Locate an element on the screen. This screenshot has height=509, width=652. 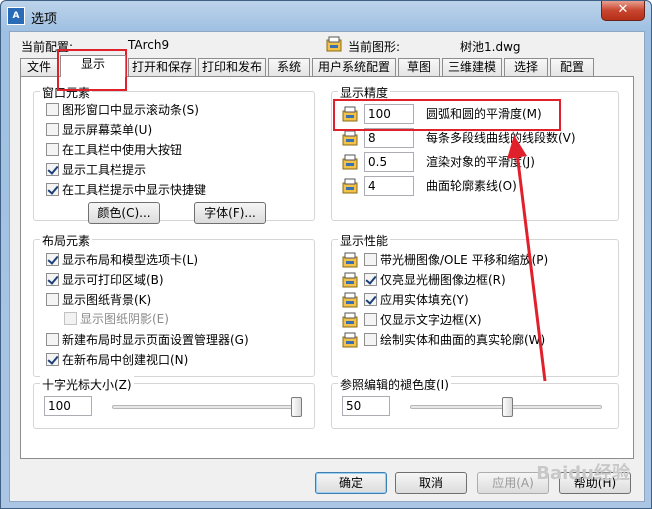
checkbox-large-buttons: 在工具栏中使用大按钮 is located at coordinates (114, 150).